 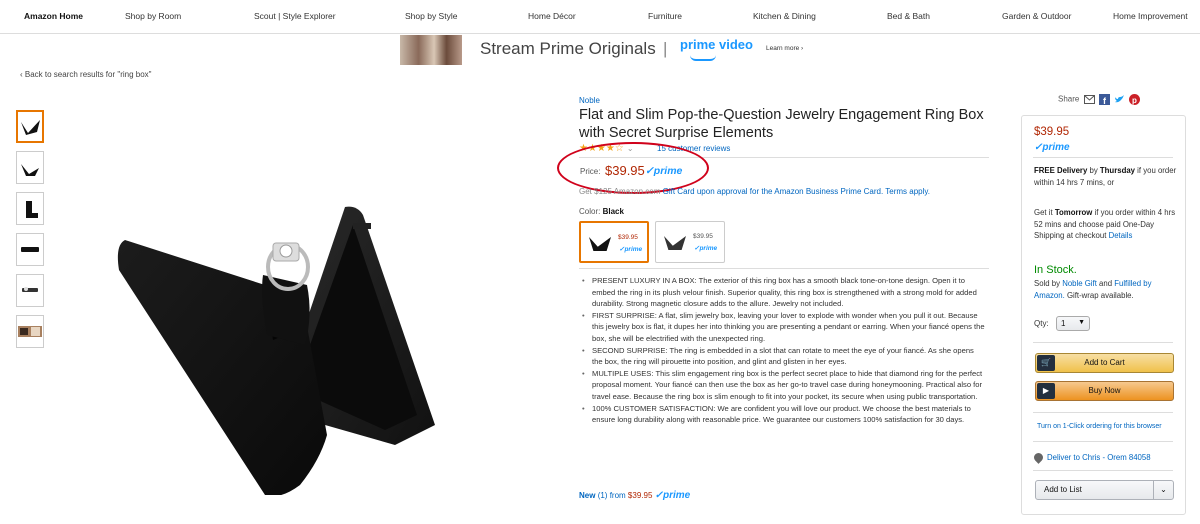 What do you see at coordinates (784, 48) in the screenshot?
I see `banner-learn-more: Learn more ›` at bounding box center [784, 48].